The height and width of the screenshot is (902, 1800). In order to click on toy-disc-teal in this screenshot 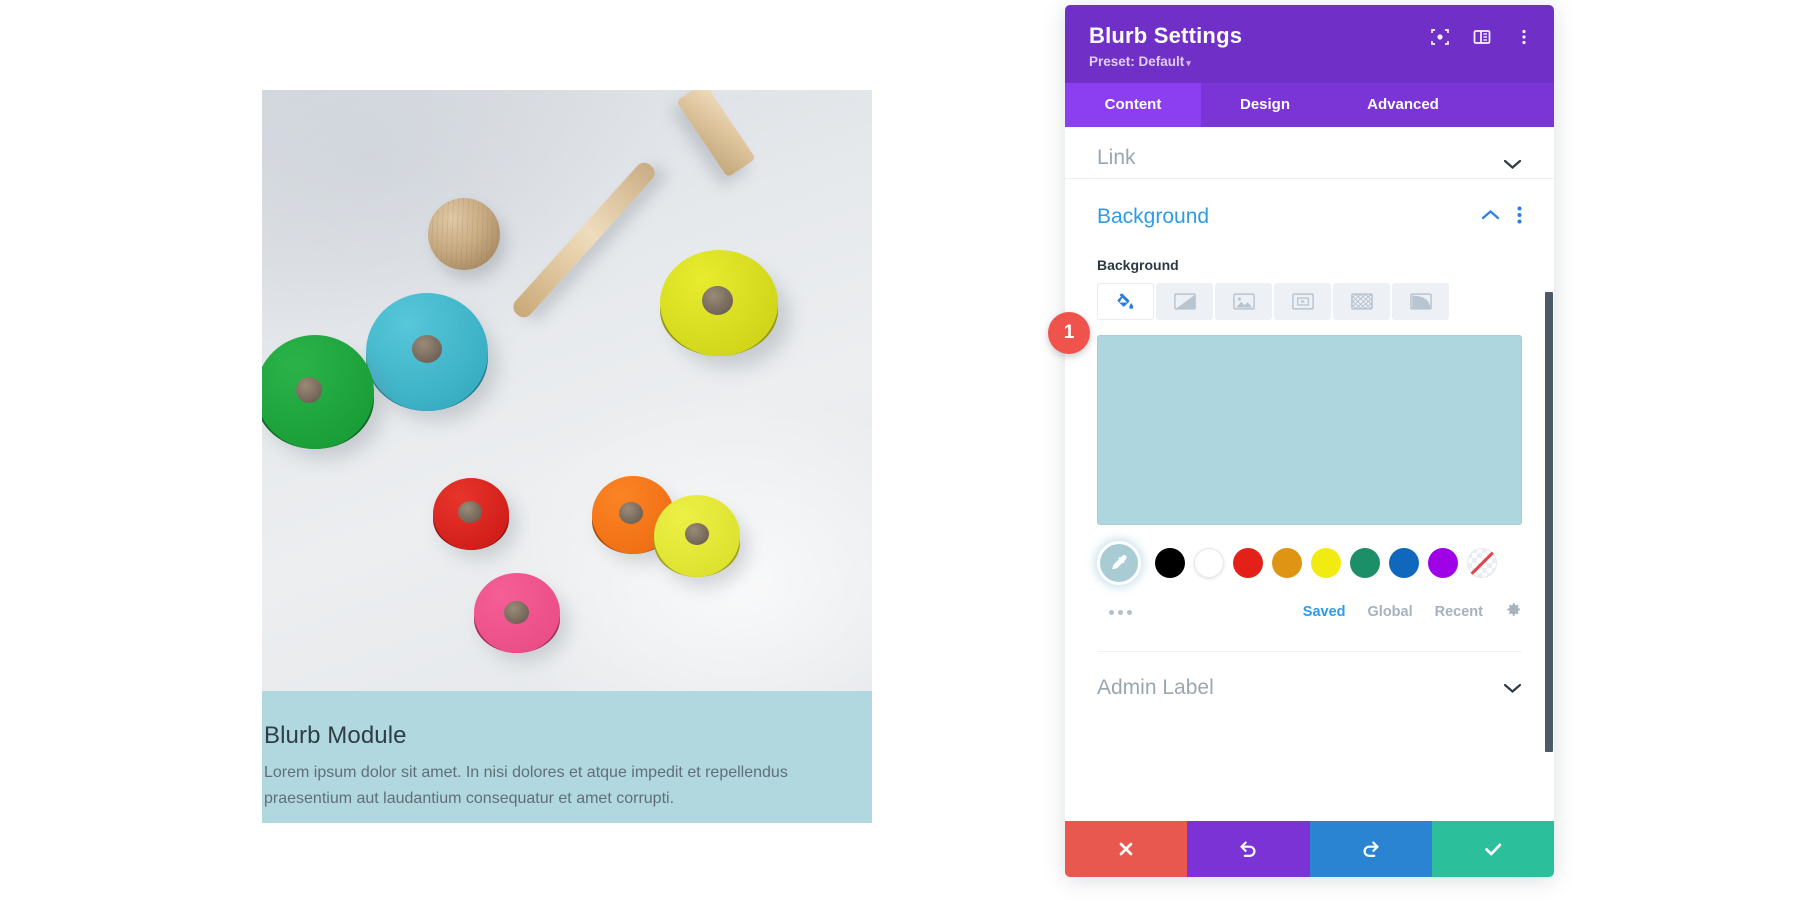, I will do `click(432, 357)`.